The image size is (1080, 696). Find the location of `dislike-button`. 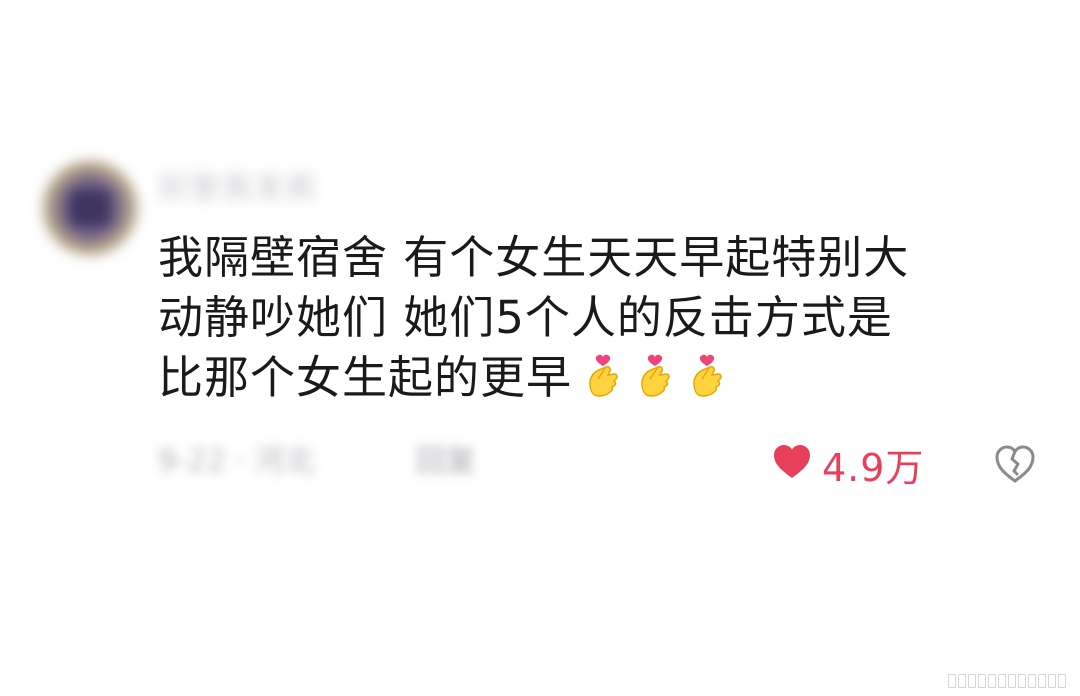

dislike-button is located at coordinates (1015, 464).